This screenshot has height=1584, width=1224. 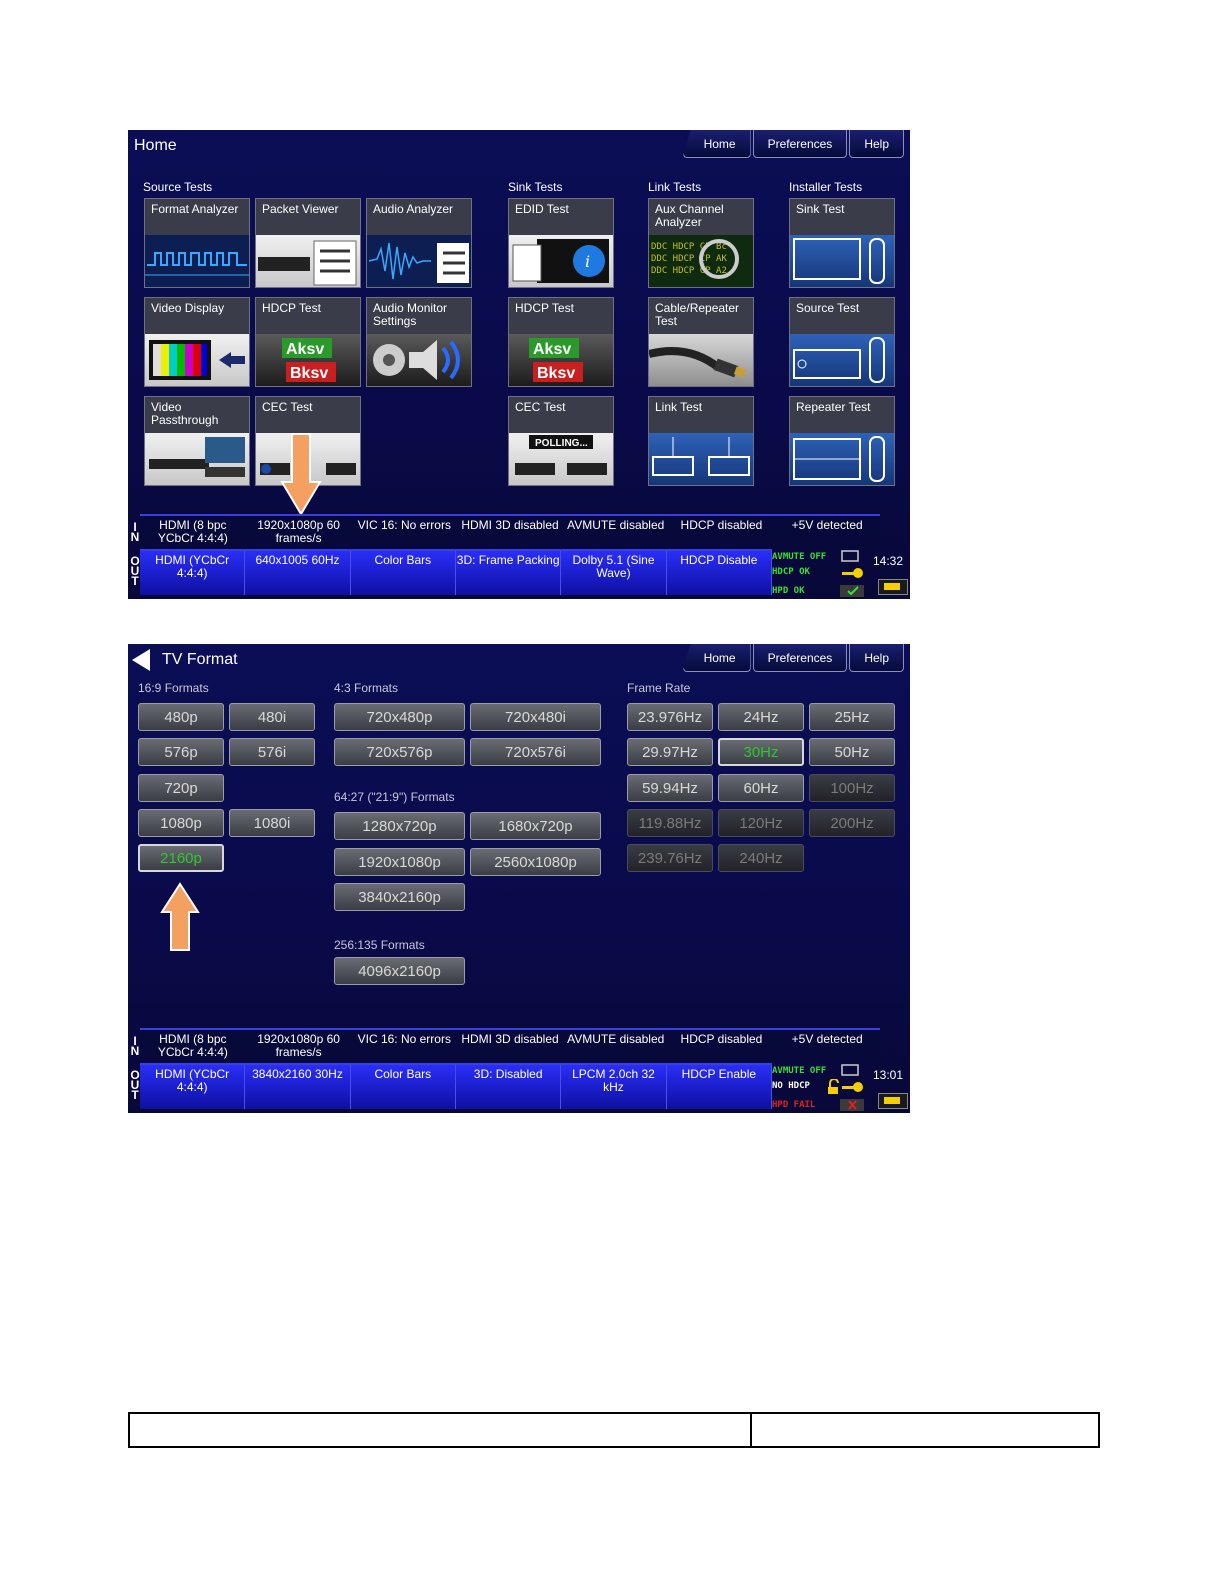 I want to click on tile-packet-viewer: Packet Viewer, so click(x=308, y=243).